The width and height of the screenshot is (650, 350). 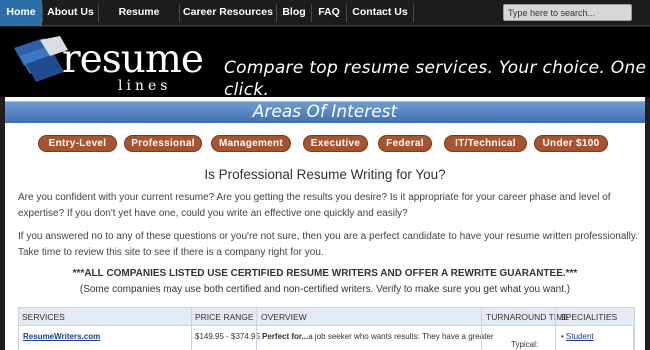 I want to click on search-input, so click(x=567, y=12).